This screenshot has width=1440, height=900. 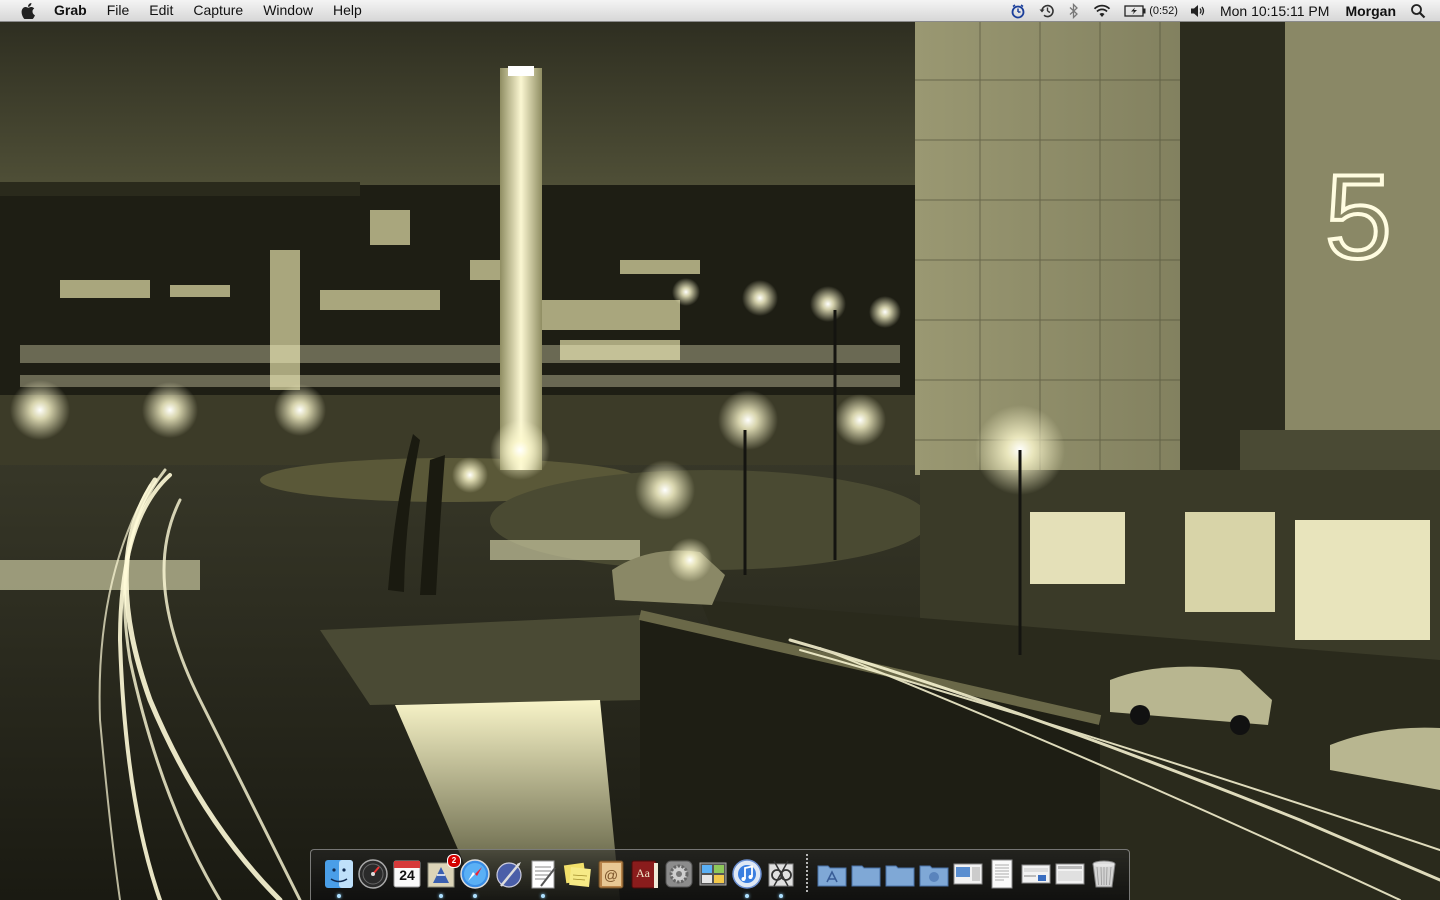 I want to click on itunes-icon, so click(x=747, y=874).